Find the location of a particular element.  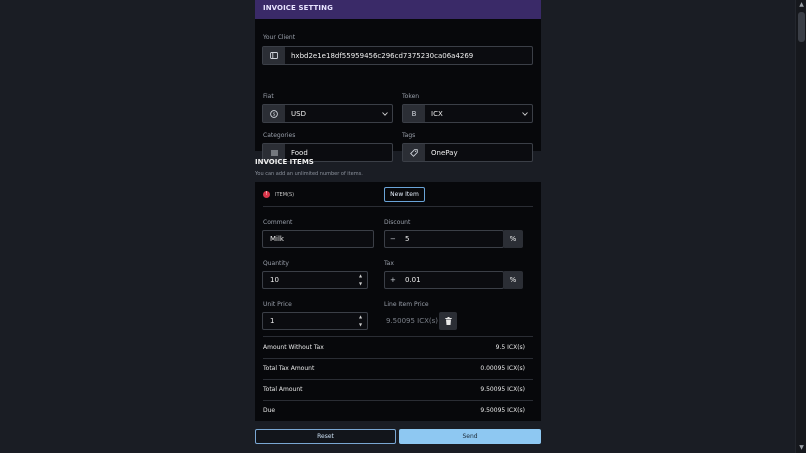

summary-value: 9.5 ICX(s) is located at coordinates (510, 347).